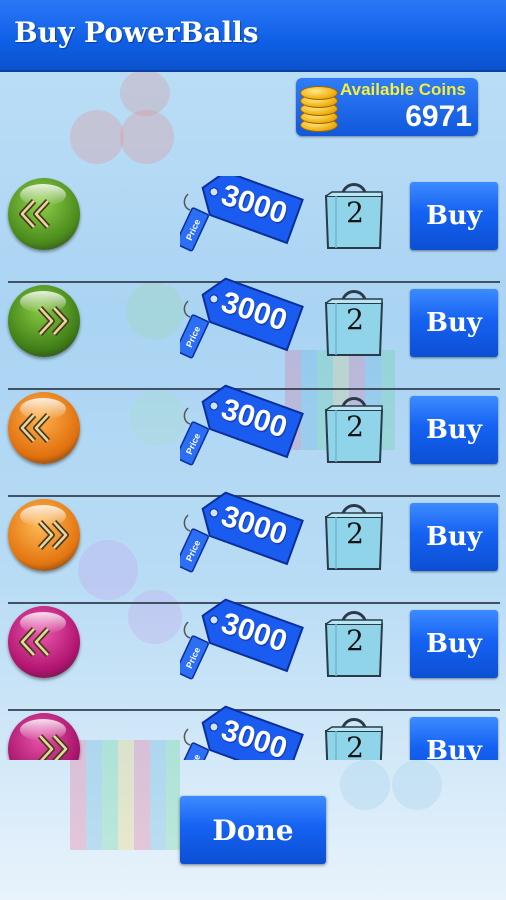 The image size is (506, 900). I want to click on page-title: Buy PowerBalls, so click(136, 32).